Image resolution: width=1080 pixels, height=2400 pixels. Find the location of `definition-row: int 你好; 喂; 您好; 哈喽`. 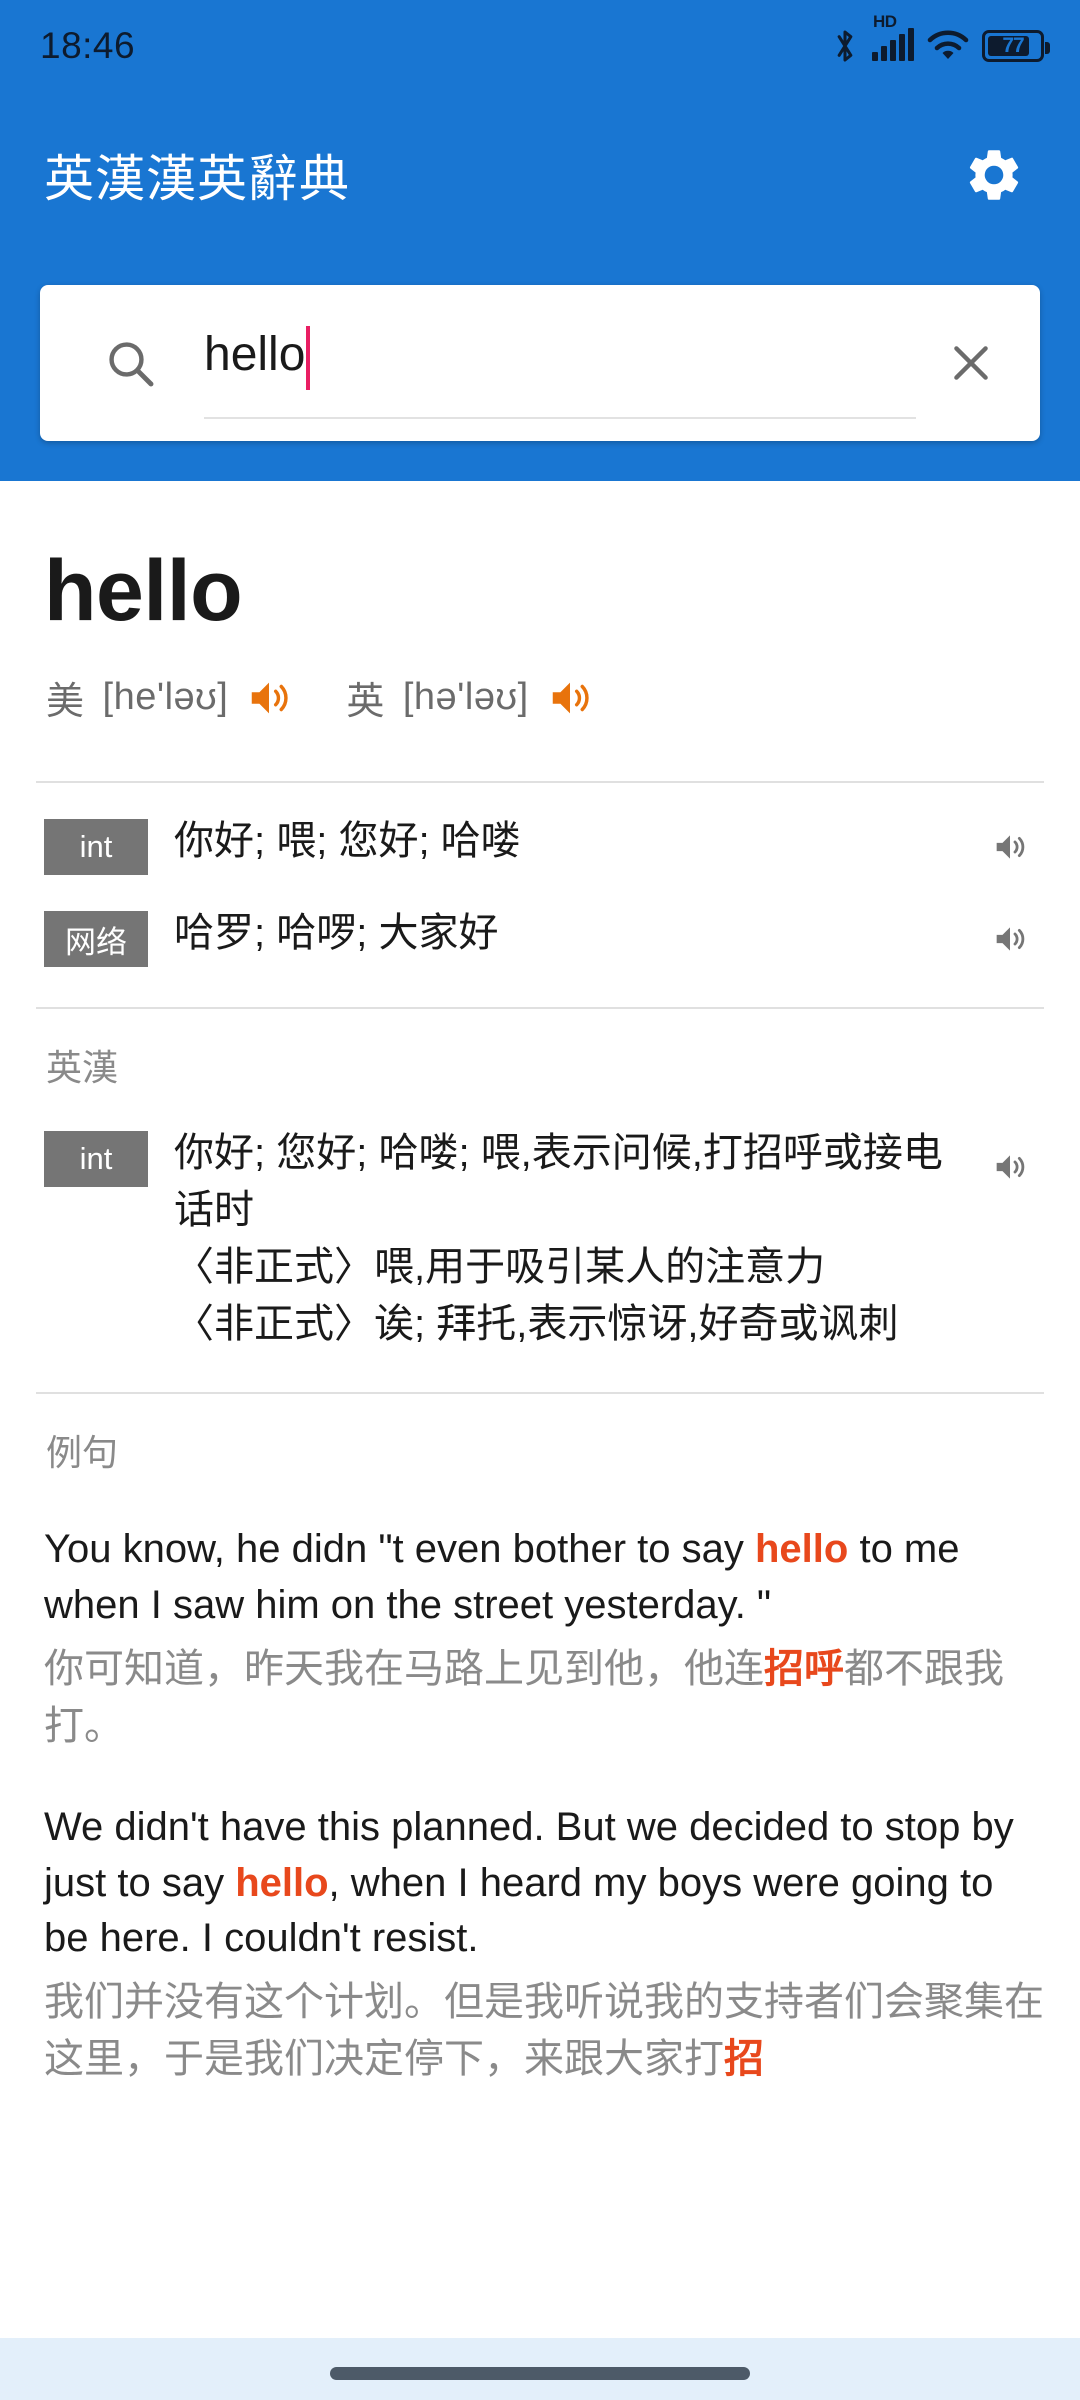

definition-row: int 你好; 喂; 您好; 哈喽 is located at coordinates (540, 829).